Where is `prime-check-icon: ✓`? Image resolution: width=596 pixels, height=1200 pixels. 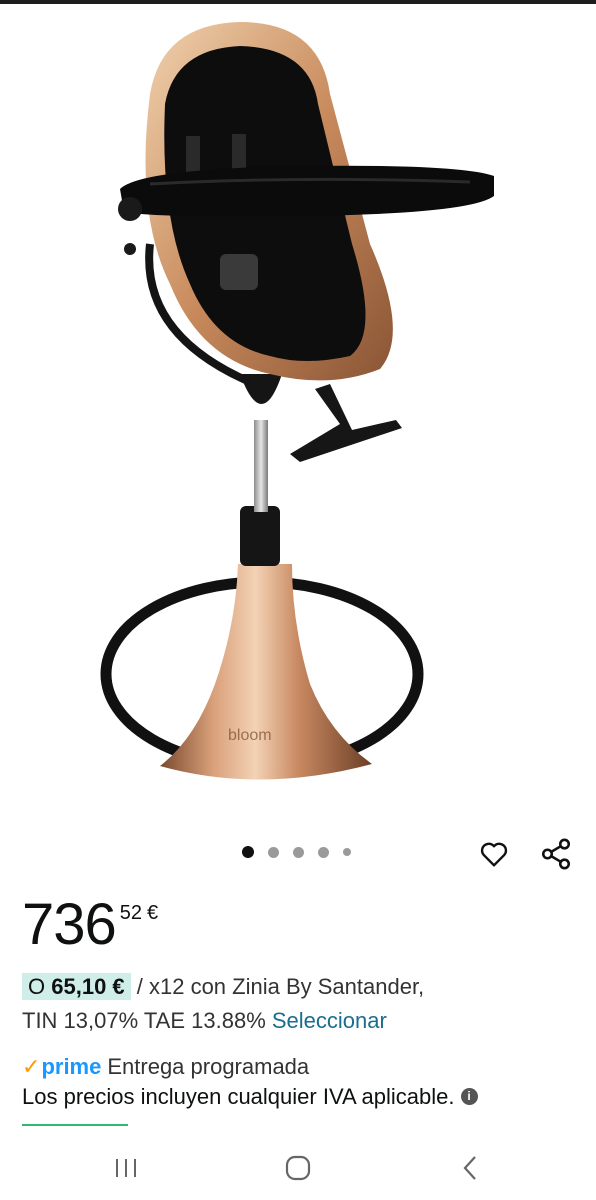
prime-check-icon: ✓ is located at coordinates (31, 1066).